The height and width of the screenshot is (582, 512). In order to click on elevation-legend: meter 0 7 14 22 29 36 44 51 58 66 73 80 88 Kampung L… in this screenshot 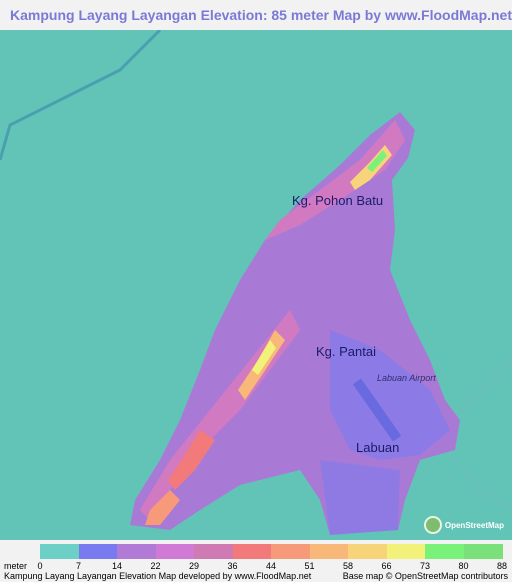, I will do `click(256, 561)`.